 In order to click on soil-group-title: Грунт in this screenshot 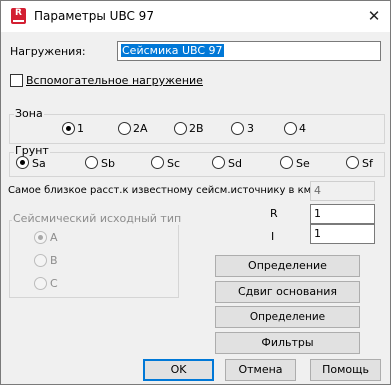, I will do `click(32, 150)`.